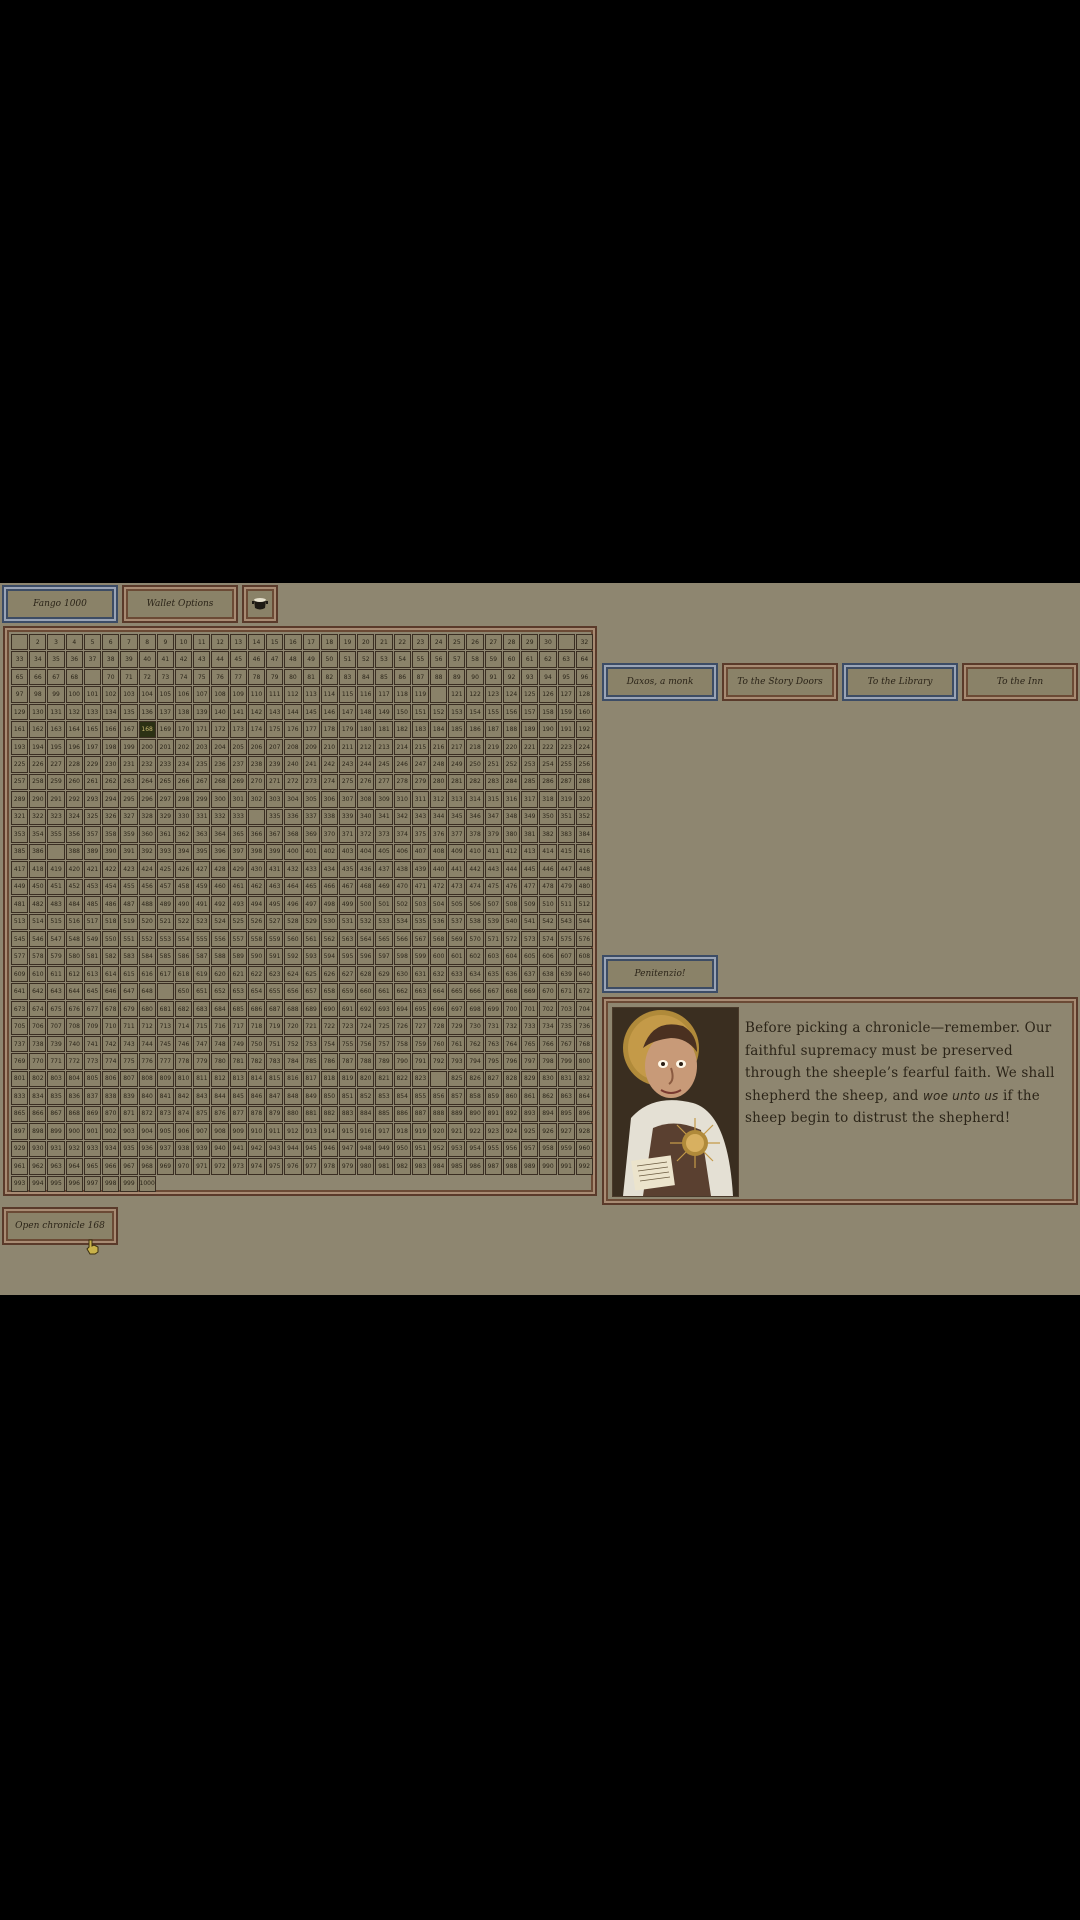  Describe the element at coordinates (384, 729) in the screenshot. I see `grid-cell: 181` at that location.